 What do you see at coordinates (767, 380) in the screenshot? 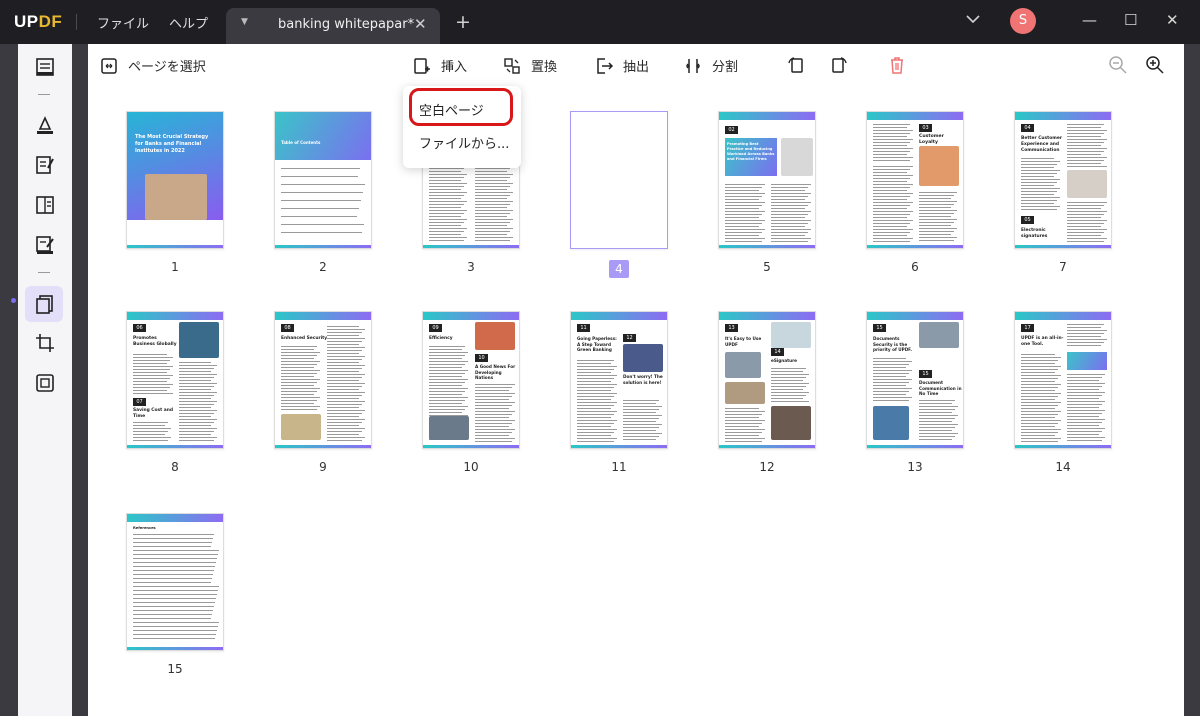
I see `page-thumbnail: 13 It's Easy to Use UPDF 14 eSignature` at bounding box center [767, 380].